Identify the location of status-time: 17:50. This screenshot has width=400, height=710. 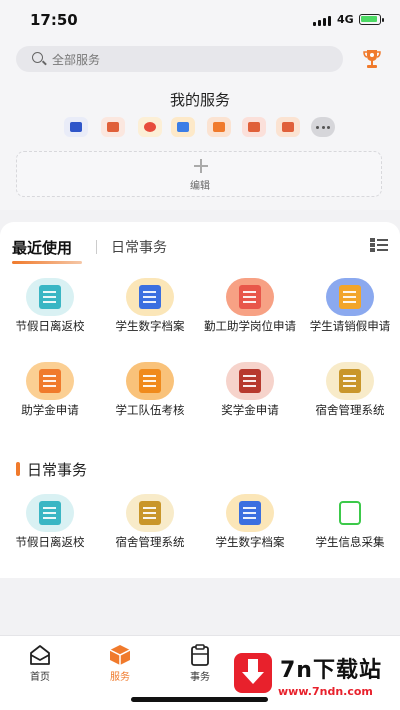
(54, 20).